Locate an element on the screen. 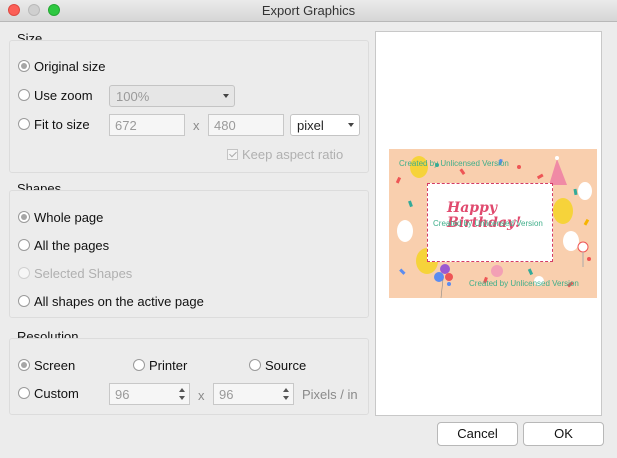 The height and width of the screenshot is (458, 617). all-pages-option: All the pages is located at coordinates (63, 245).